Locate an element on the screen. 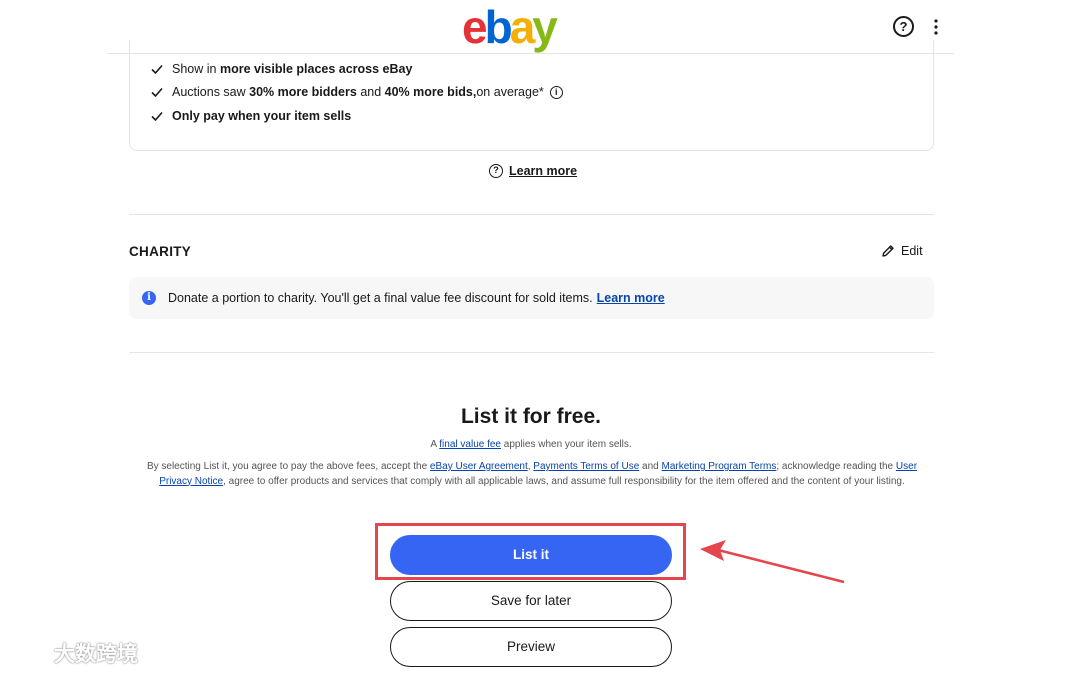 This screenshot has width=1080, height=674. charity-section-title: CHARITY is located at coordinates (160, 251).